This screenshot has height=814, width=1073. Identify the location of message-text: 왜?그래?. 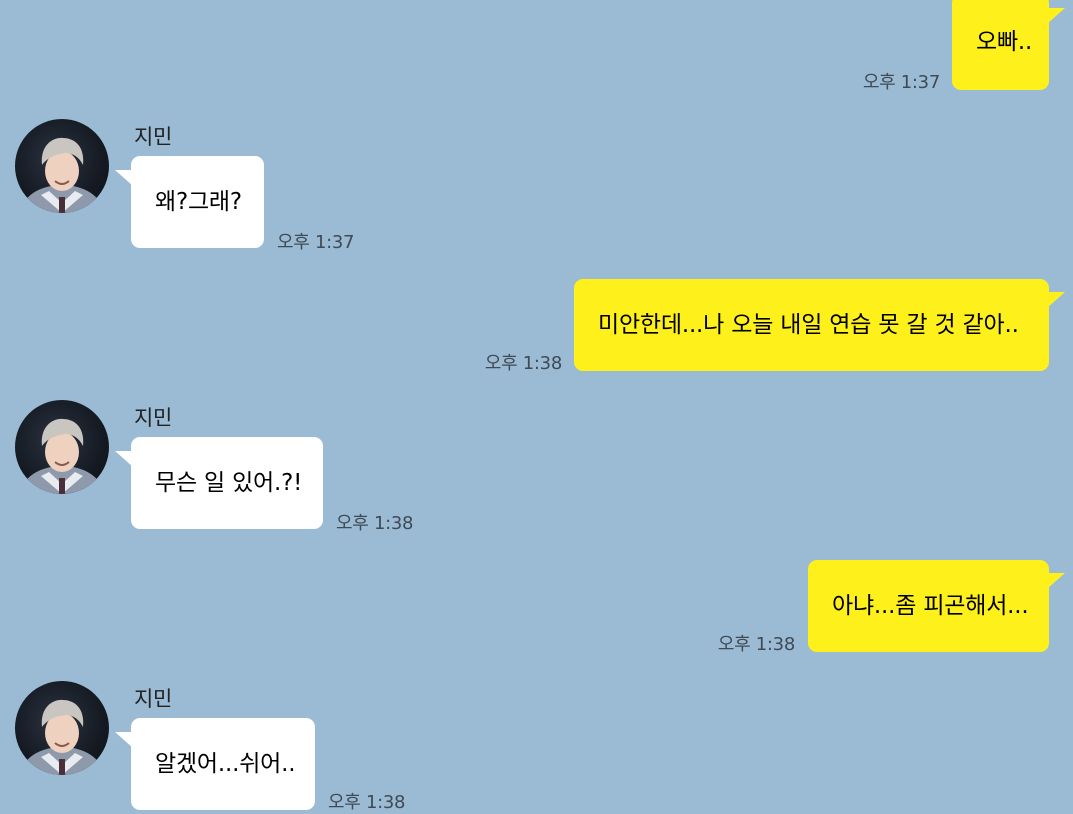
(198, 201).